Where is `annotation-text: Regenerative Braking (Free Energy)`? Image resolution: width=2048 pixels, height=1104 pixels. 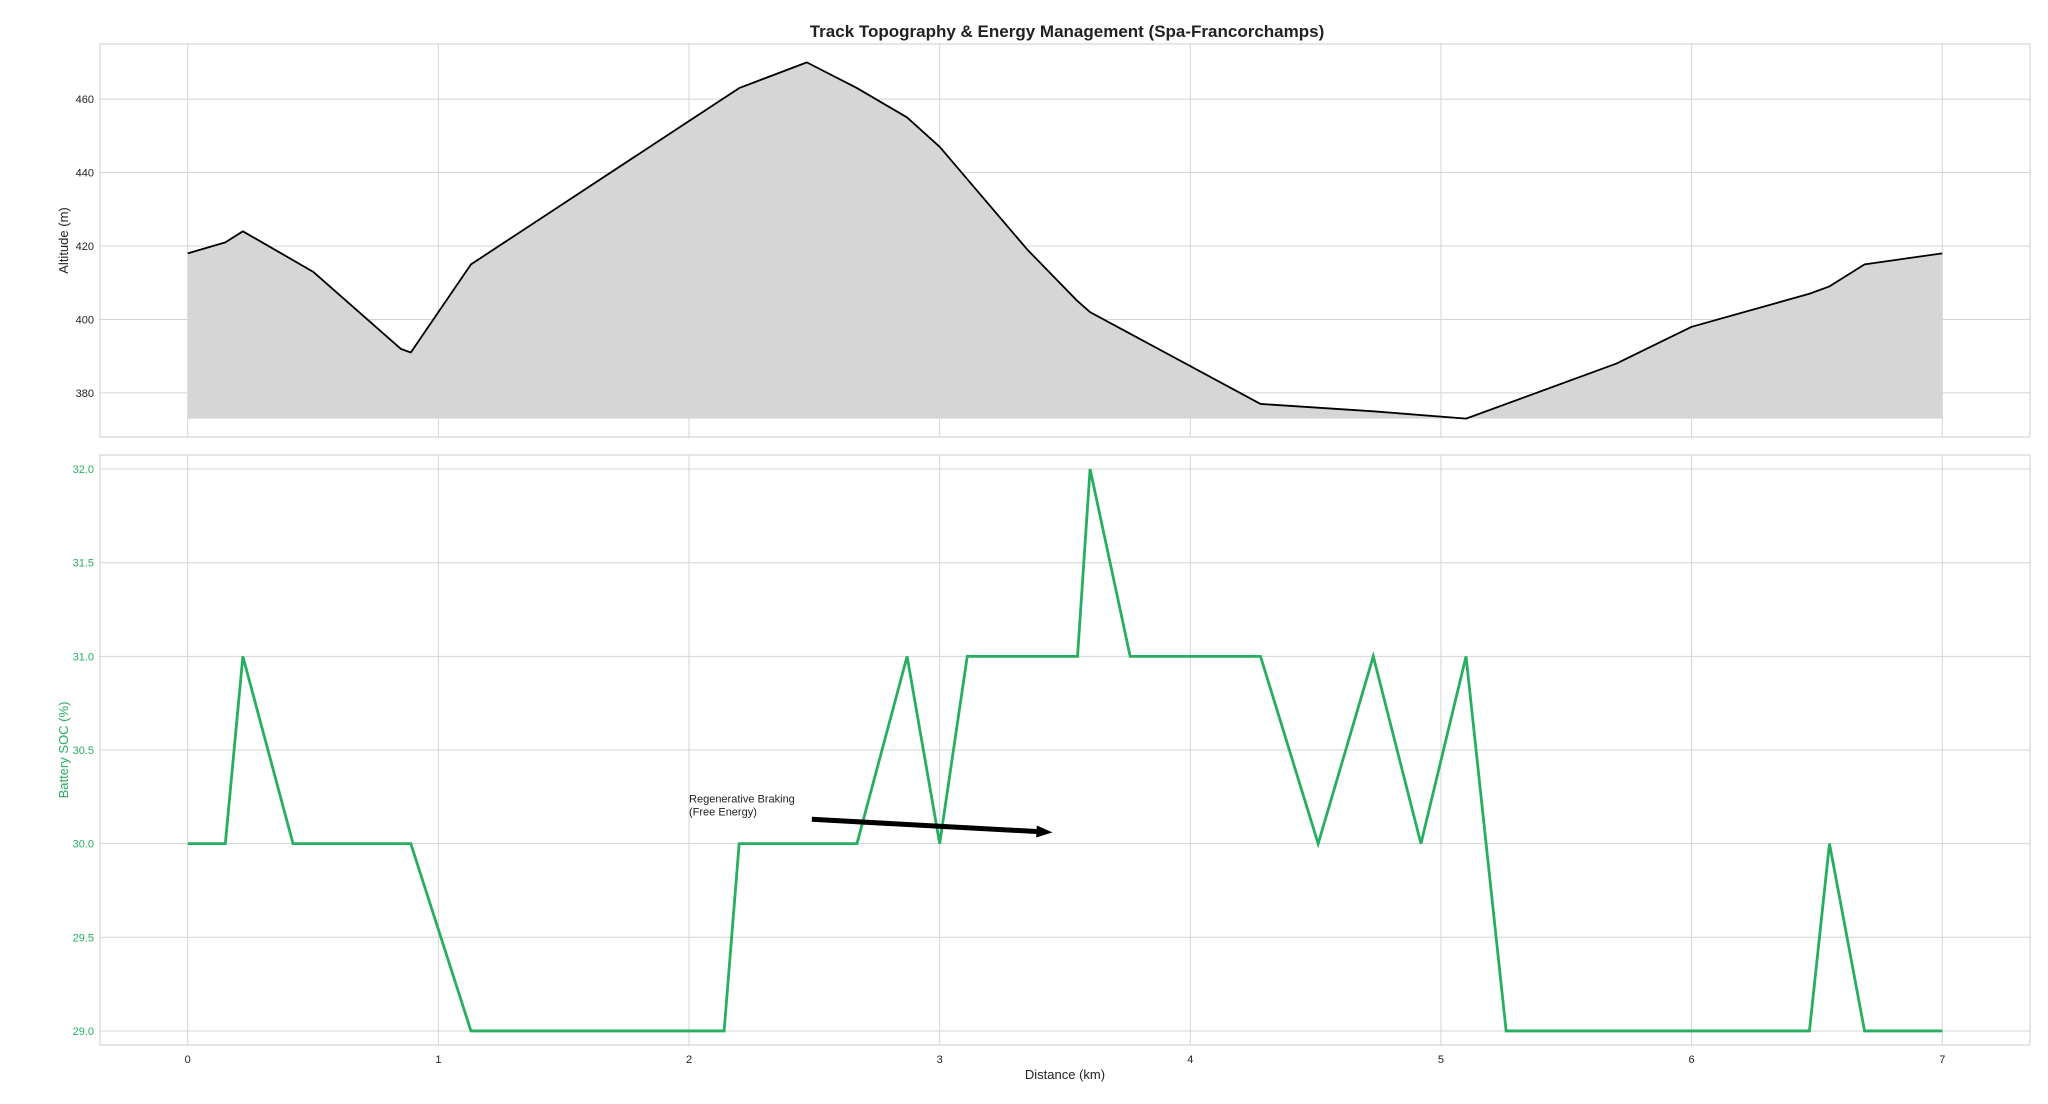 annotation-text: Regenerative Braking (Free Energy) is located at coordinates (742, 805).